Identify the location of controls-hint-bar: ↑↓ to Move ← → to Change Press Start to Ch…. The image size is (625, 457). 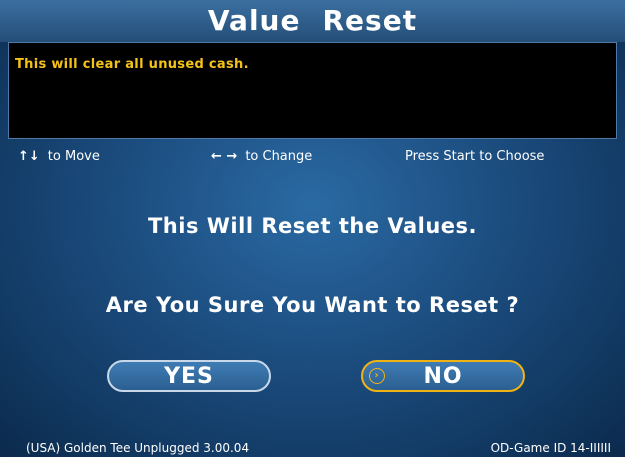
(312, 157).